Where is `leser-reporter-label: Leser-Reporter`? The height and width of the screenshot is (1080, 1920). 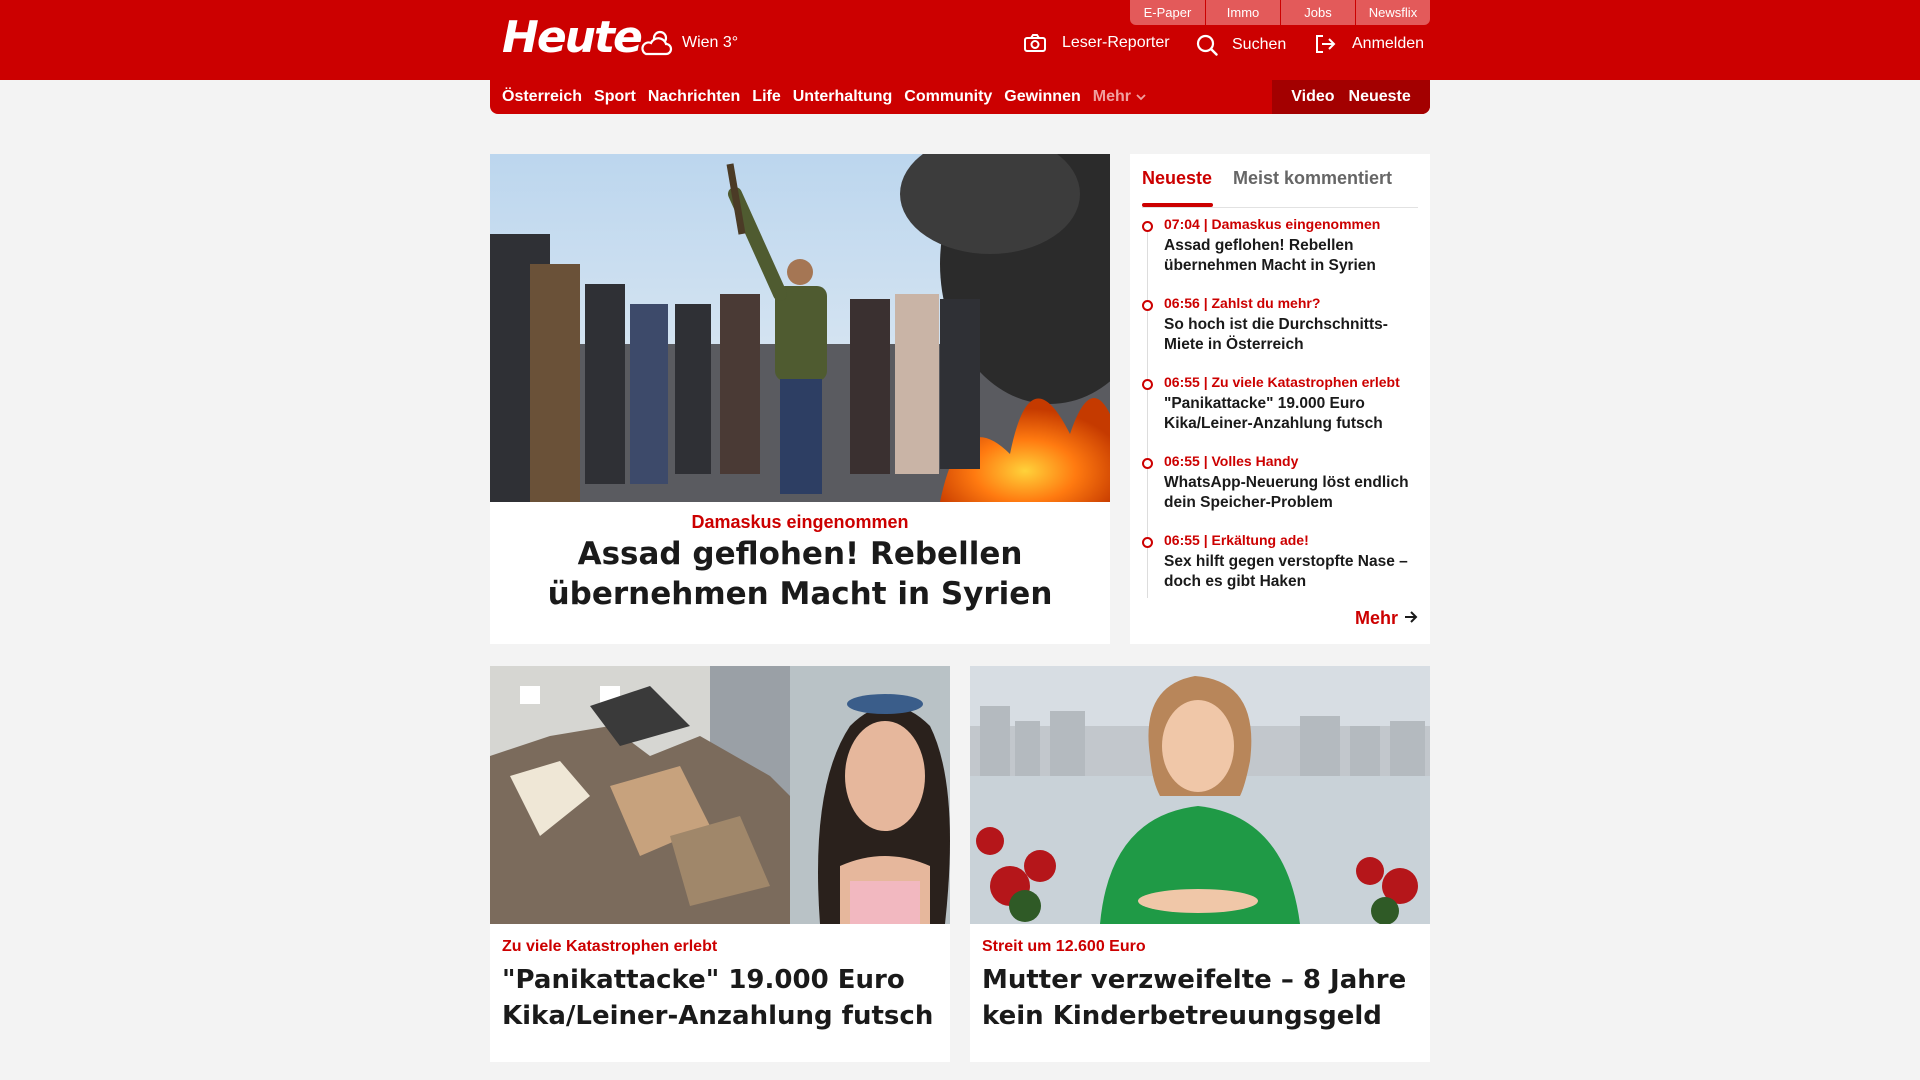 leser-reporter-label: Leser-Reporter is located at coordinates (1116, 42).